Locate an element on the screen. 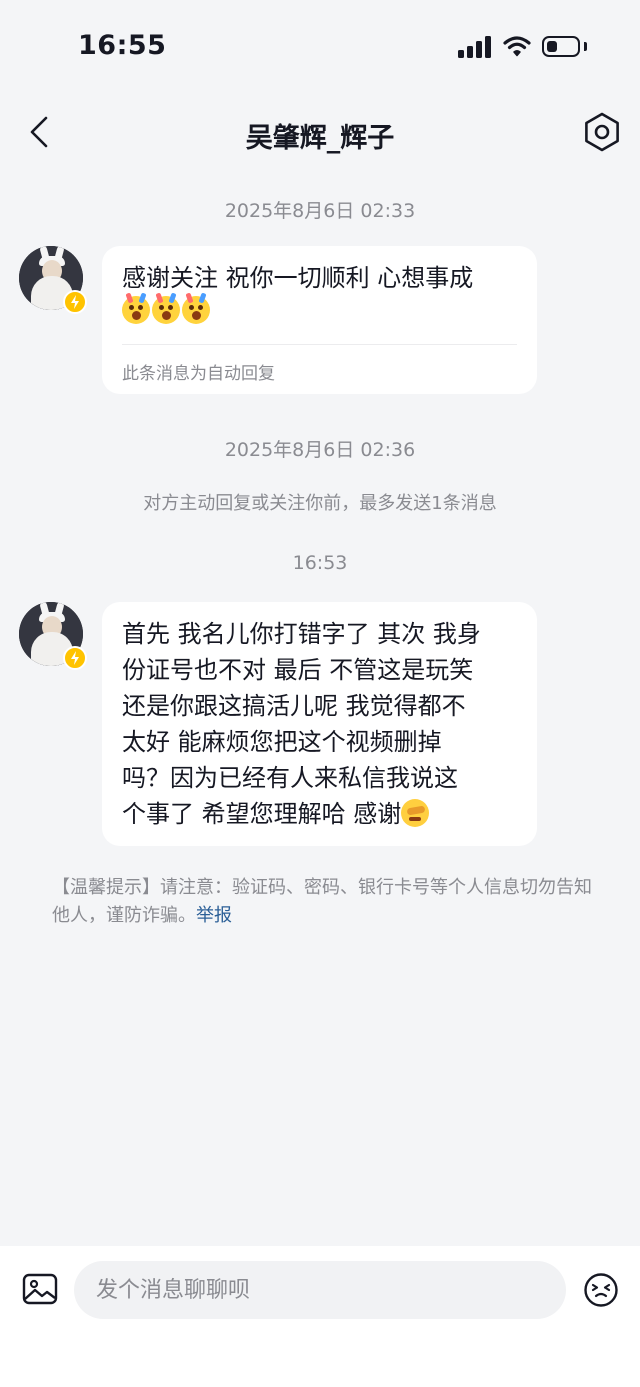 The image size is (640, 1387). auto-reply-note: 此条消息为自动回复 is located at coordinates (198, 374).